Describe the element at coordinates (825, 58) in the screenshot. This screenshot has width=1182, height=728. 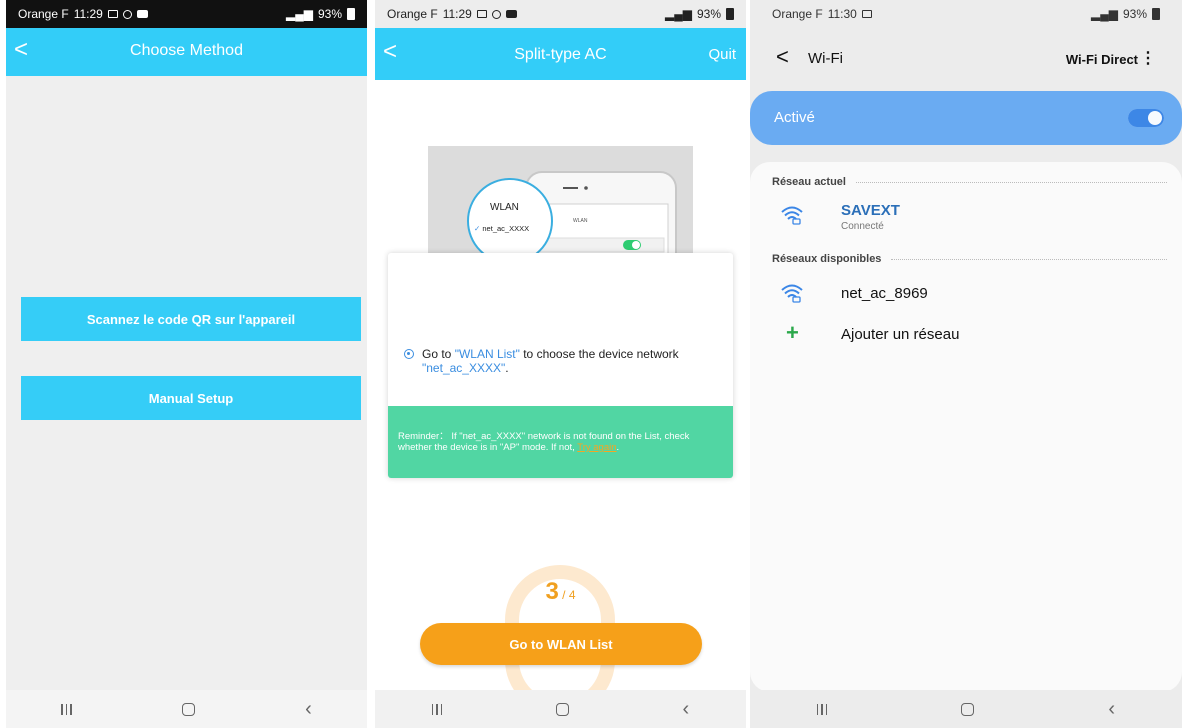
I see `page-title: Wi-Fi` at that location.